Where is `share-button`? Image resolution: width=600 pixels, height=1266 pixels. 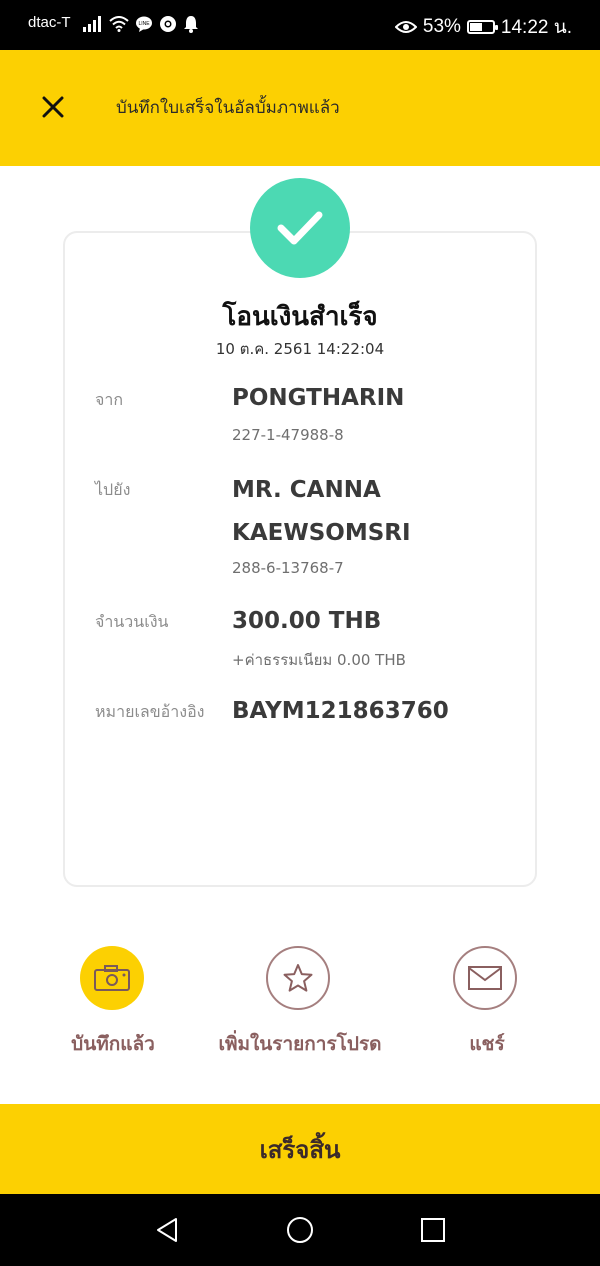
share-button is located at coordinates (485, 978).